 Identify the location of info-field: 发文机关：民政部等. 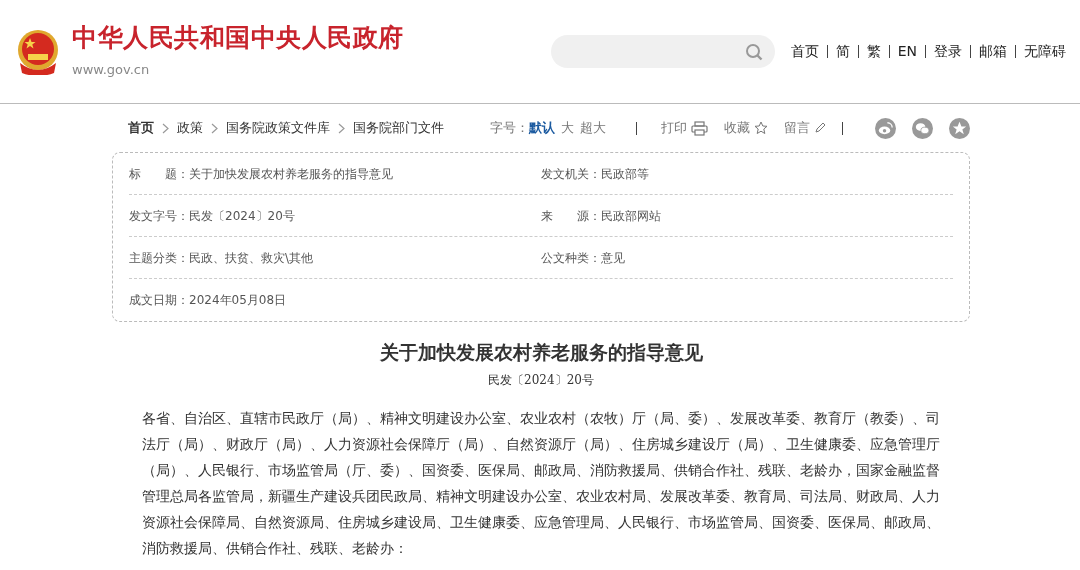
(747, 173).